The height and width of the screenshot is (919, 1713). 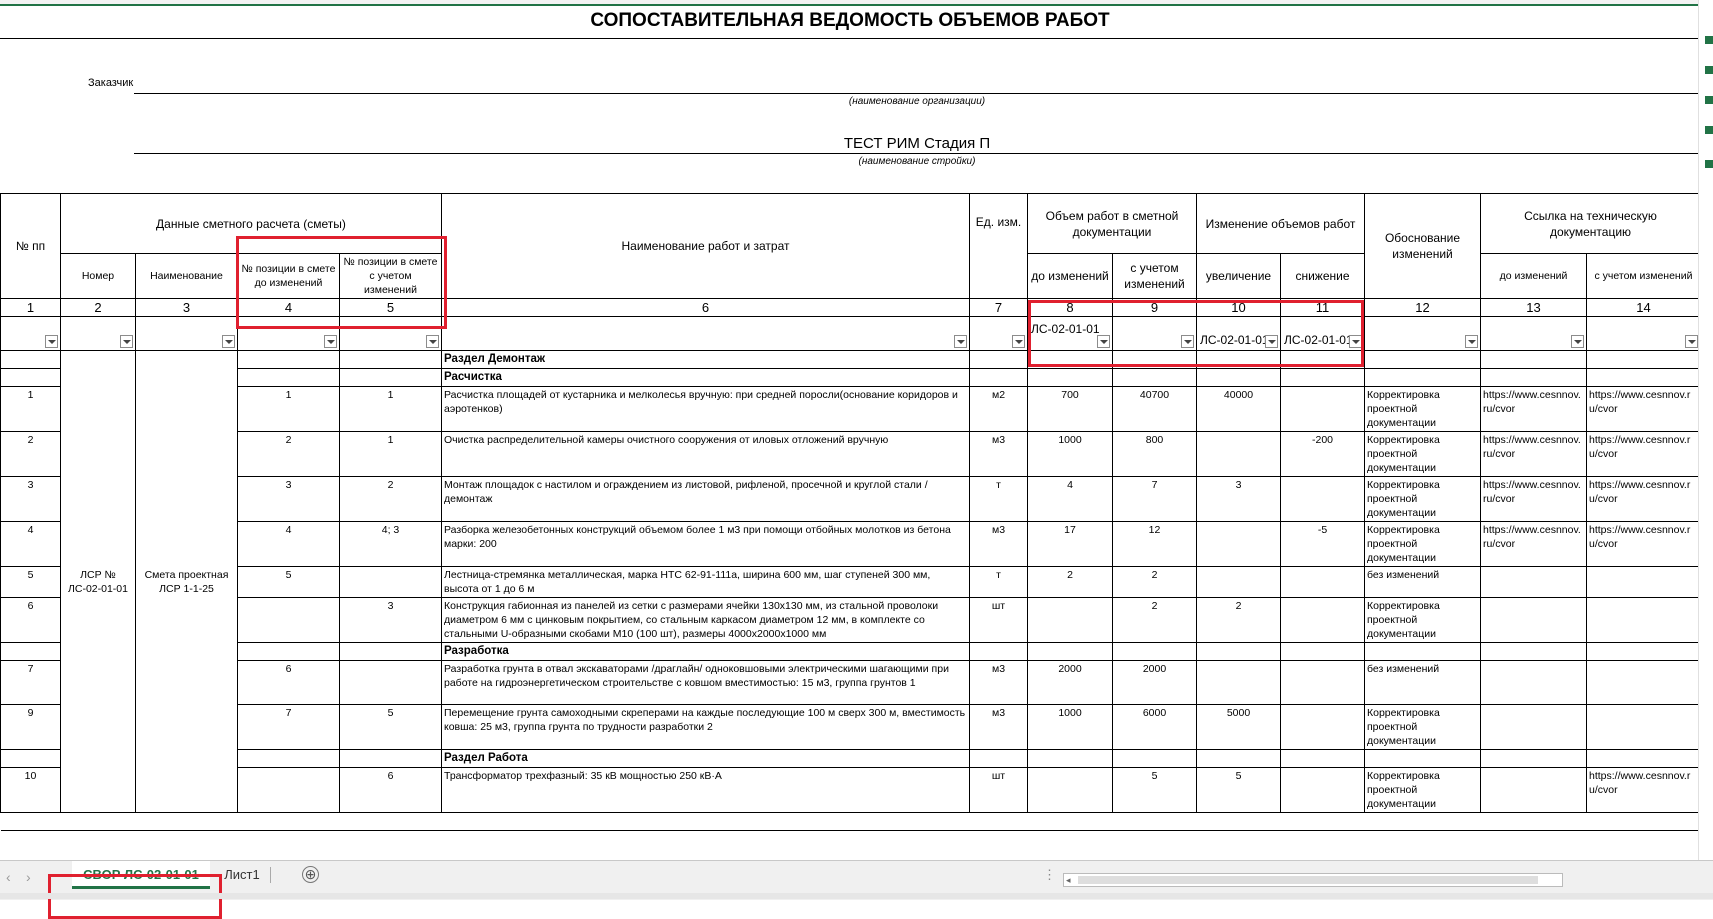 What do you see at coordinates (288, 454) in the screenshot?
I see `cell-pos-before: 2` at bounding box center [288, 454].